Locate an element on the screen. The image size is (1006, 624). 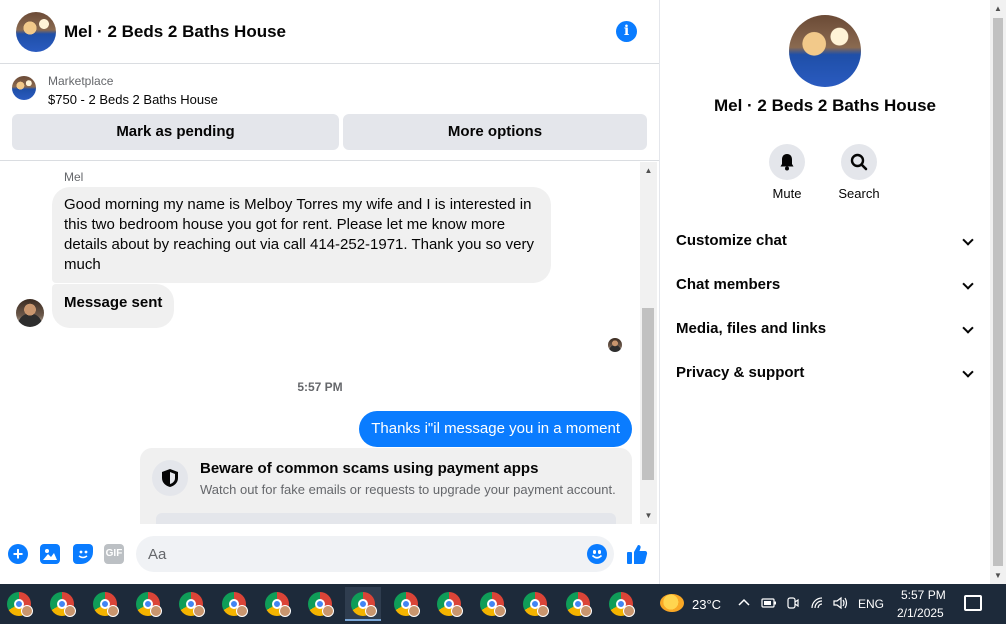
customize-chat-row: Customize chat is located at coordinates (826, 241).